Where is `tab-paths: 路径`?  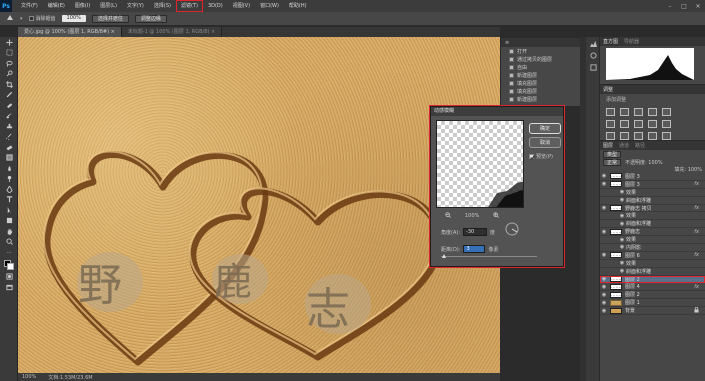 tab-paths: 路径 is located at coordinates (640, 145).